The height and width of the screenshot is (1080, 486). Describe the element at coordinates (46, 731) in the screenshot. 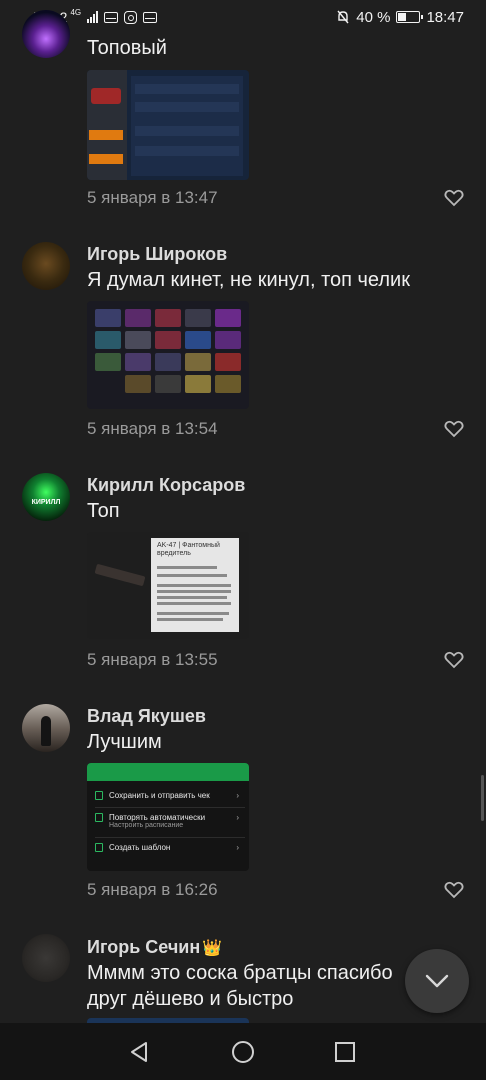

I see `person-silhouette` at that location.